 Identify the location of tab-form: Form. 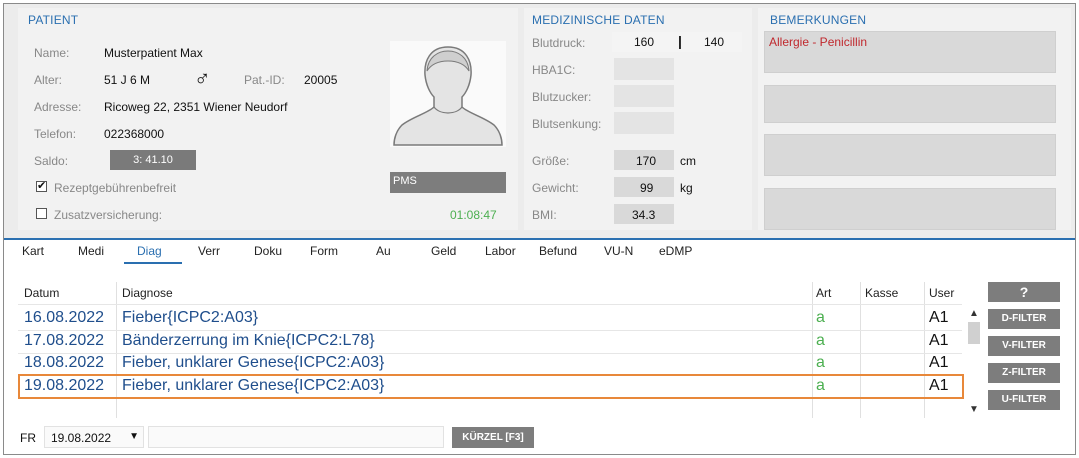
(324, 251).